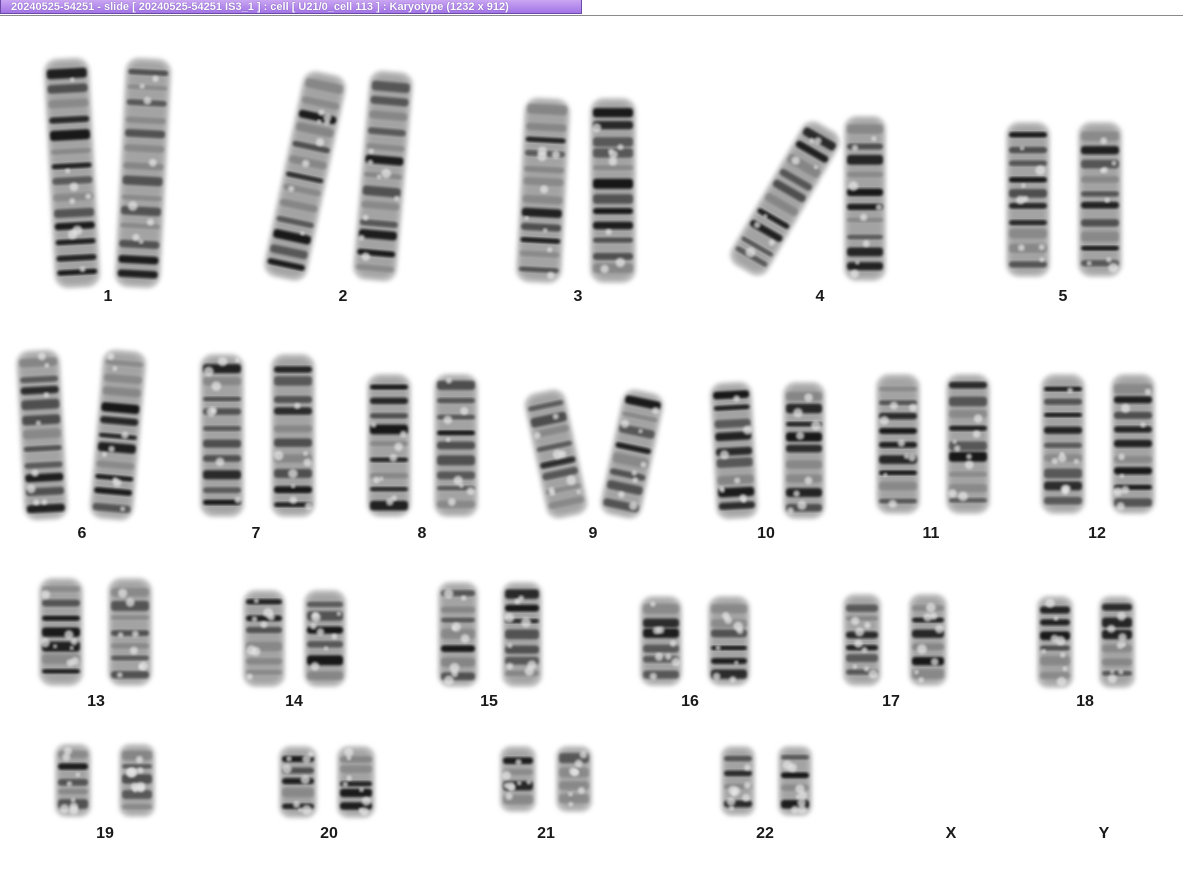  I want to click on chromosome-label-22: 22, so click(765, 833).